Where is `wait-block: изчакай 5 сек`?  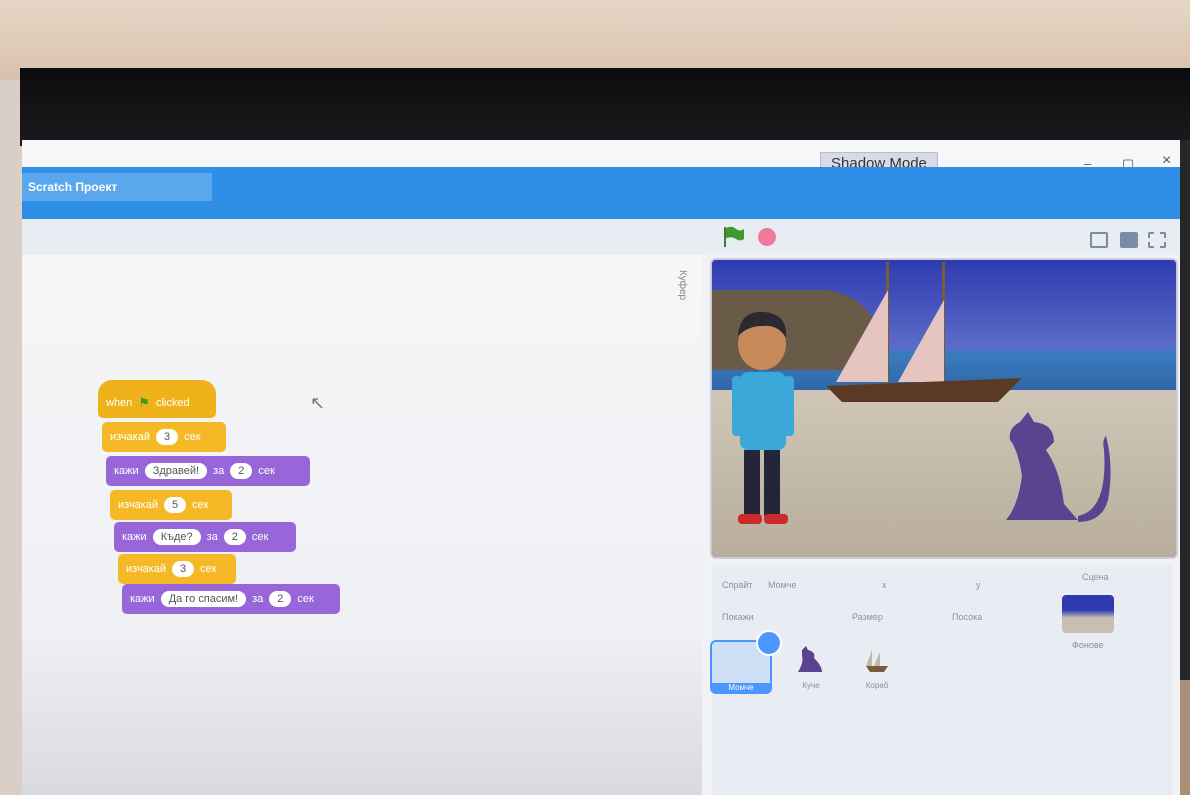 wait-block: изчакай 5 сек is located at coordinates (171, 505).